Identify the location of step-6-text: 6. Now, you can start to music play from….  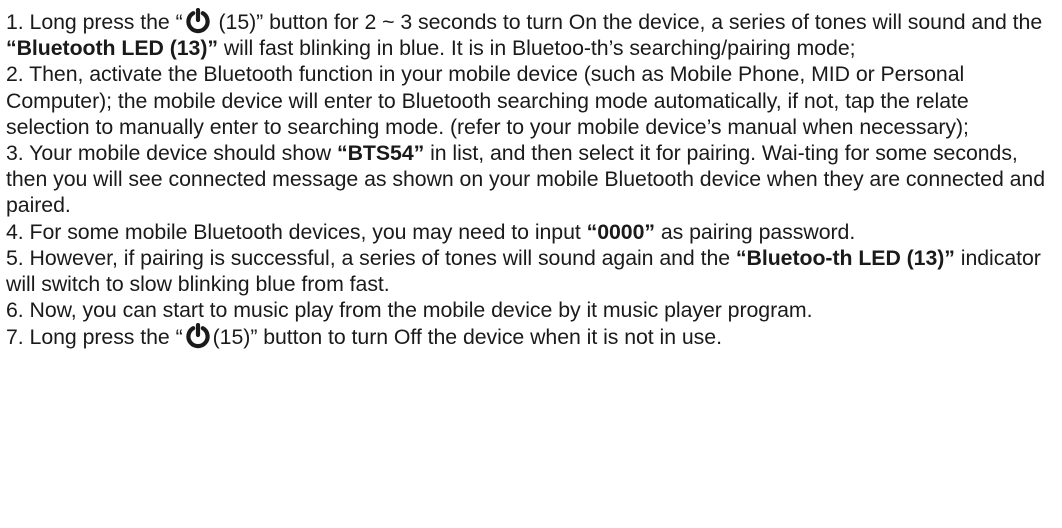
(409, 310).